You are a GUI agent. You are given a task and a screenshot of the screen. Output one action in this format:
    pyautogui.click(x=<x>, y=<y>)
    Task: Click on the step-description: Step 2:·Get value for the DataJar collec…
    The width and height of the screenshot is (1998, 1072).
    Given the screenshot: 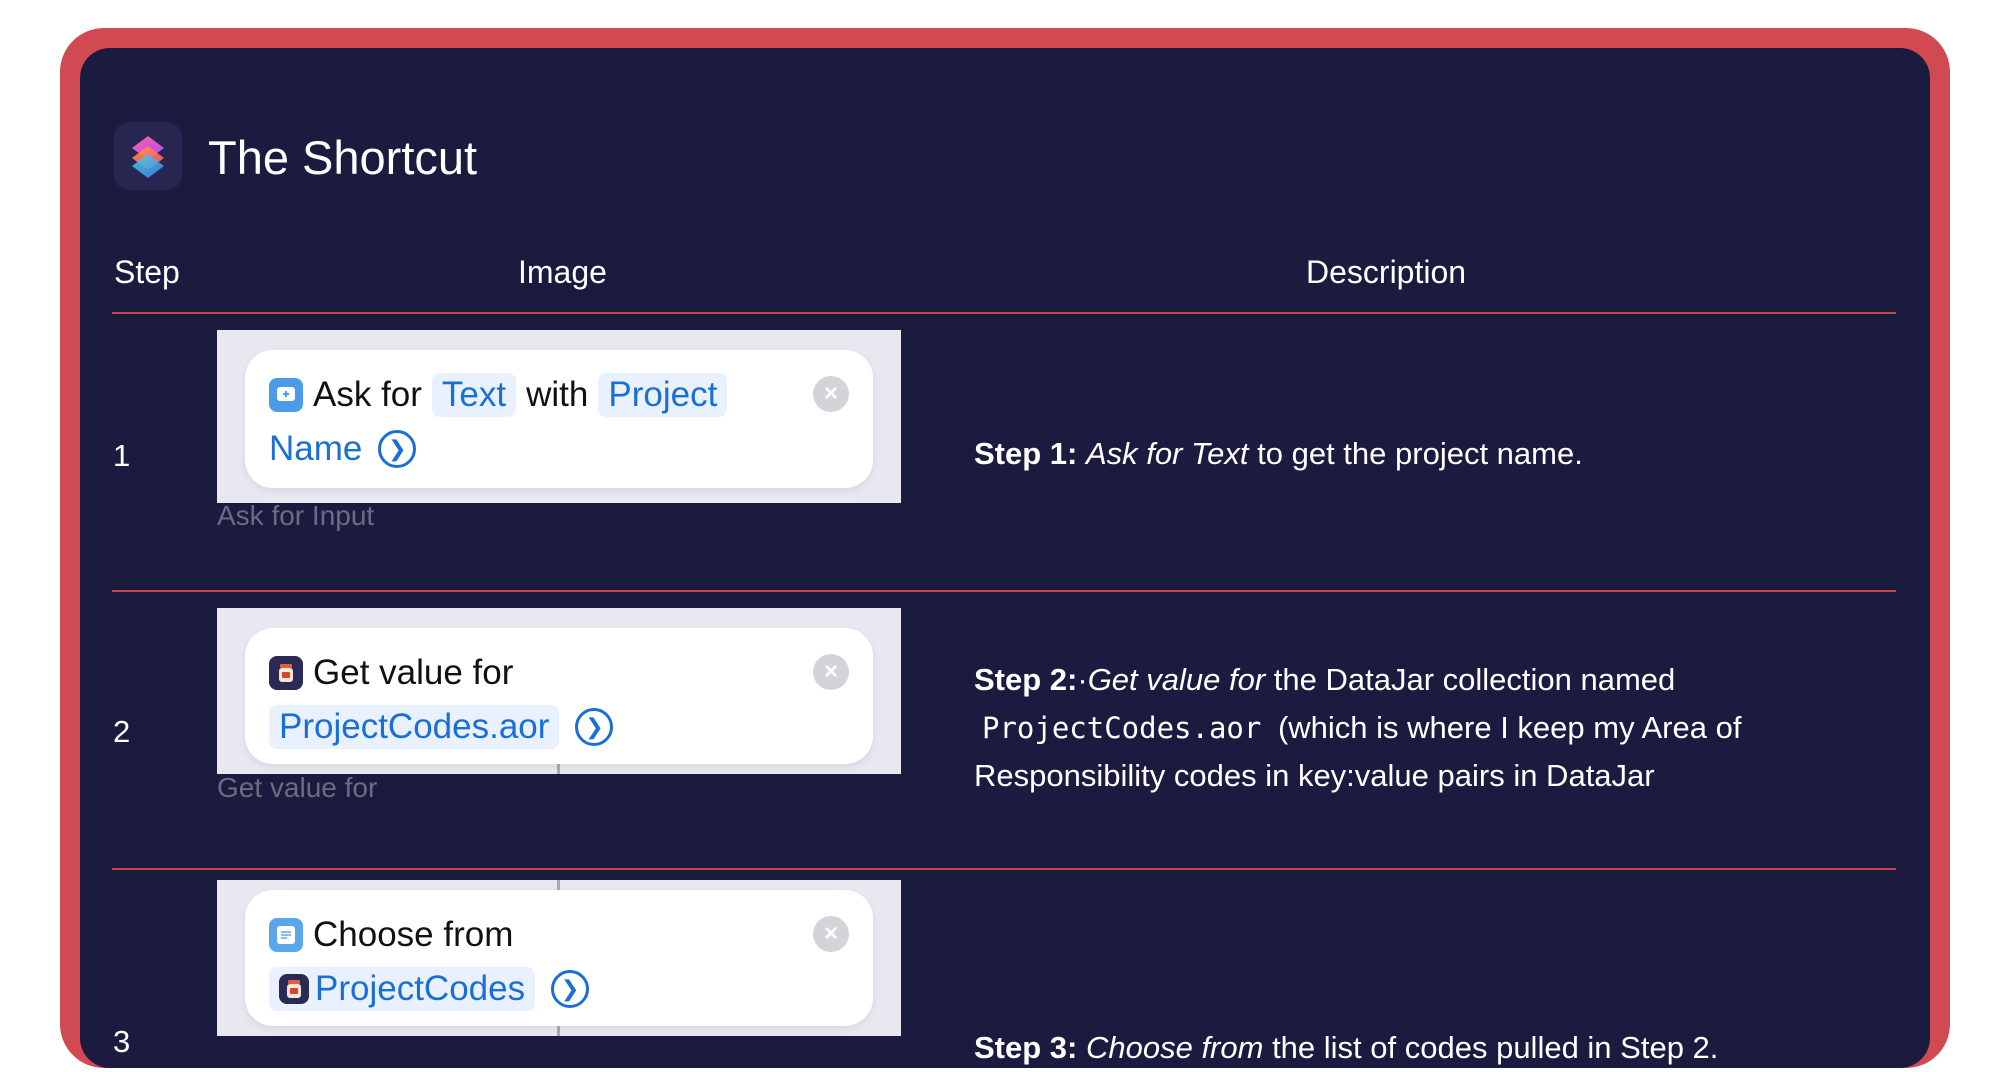 What is the action you would take?
    pyautogui.click(x=1358, y=727)
    